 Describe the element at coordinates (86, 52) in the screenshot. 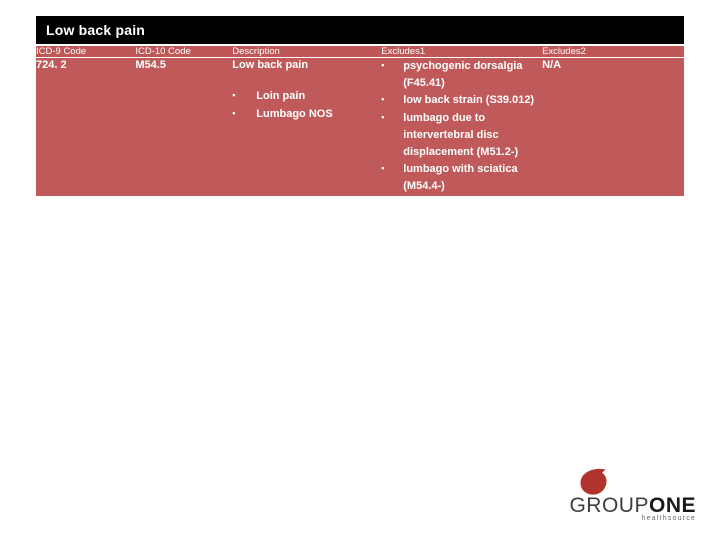

I see `column-header-icd9: ICD-9 Code` at that location.